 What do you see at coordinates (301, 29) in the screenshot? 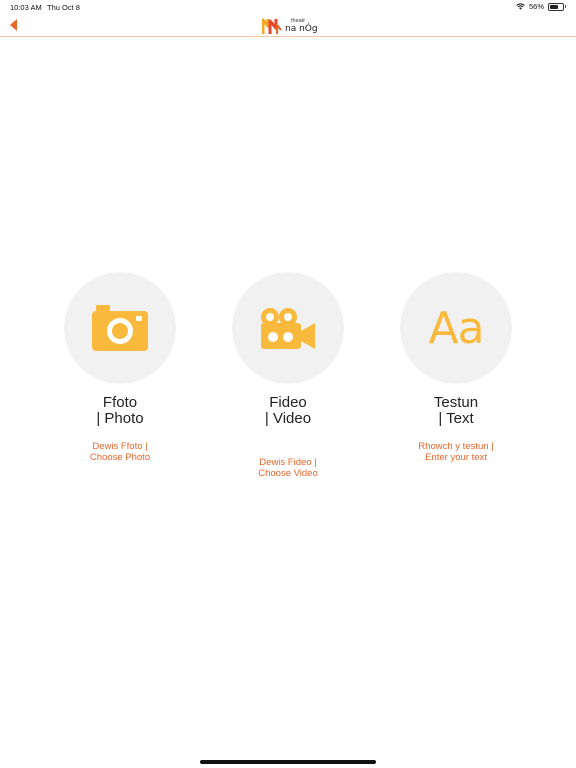
I see `logo-text-bottom: na nÓg` at bounding box center [301, 29].